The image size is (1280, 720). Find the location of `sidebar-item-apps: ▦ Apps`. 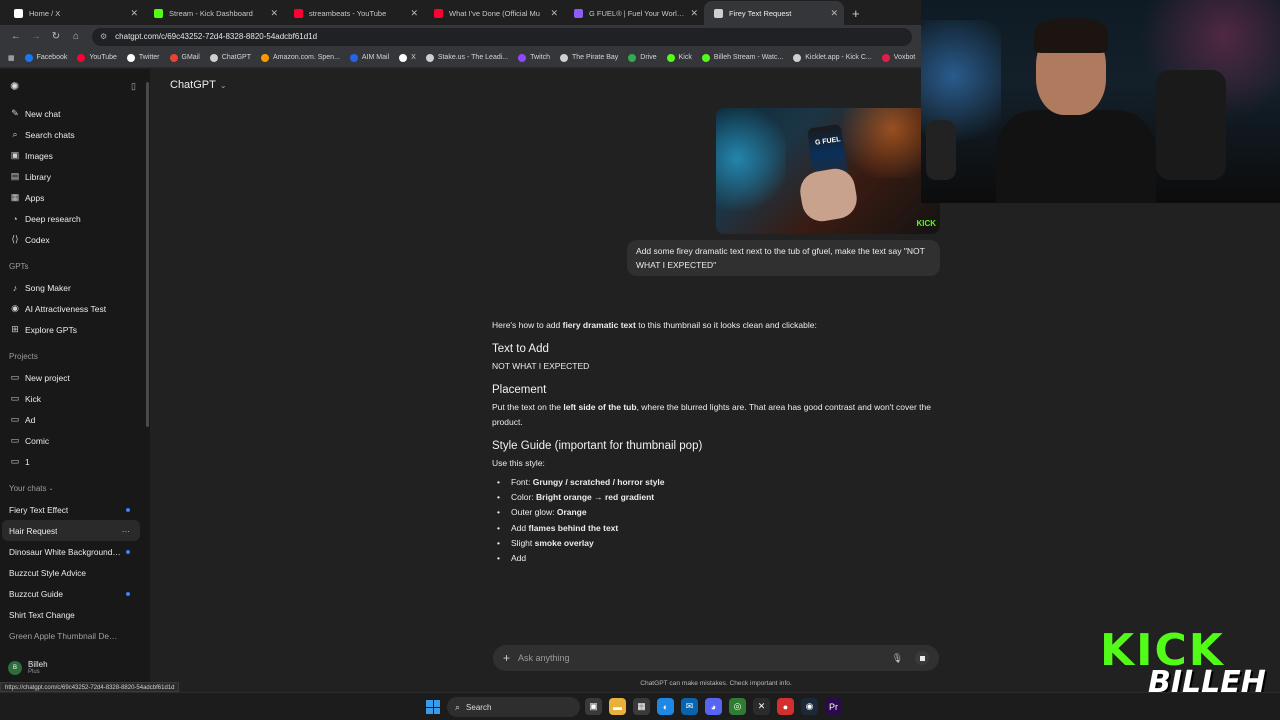

sidebar-item-apps: ▦ Apps is located at coordinates (75, 197).